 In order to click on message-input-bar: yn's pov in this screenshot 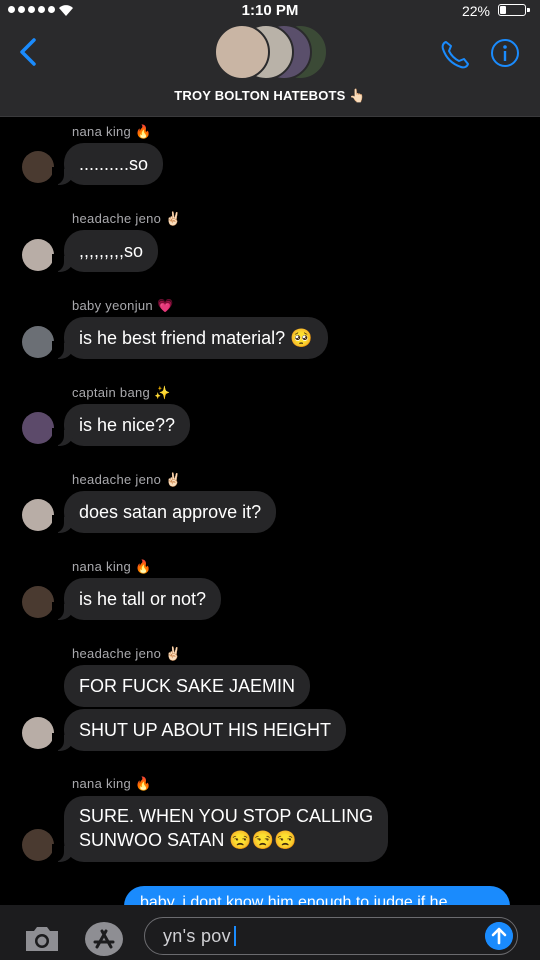, I will do `click(270, 932)`.